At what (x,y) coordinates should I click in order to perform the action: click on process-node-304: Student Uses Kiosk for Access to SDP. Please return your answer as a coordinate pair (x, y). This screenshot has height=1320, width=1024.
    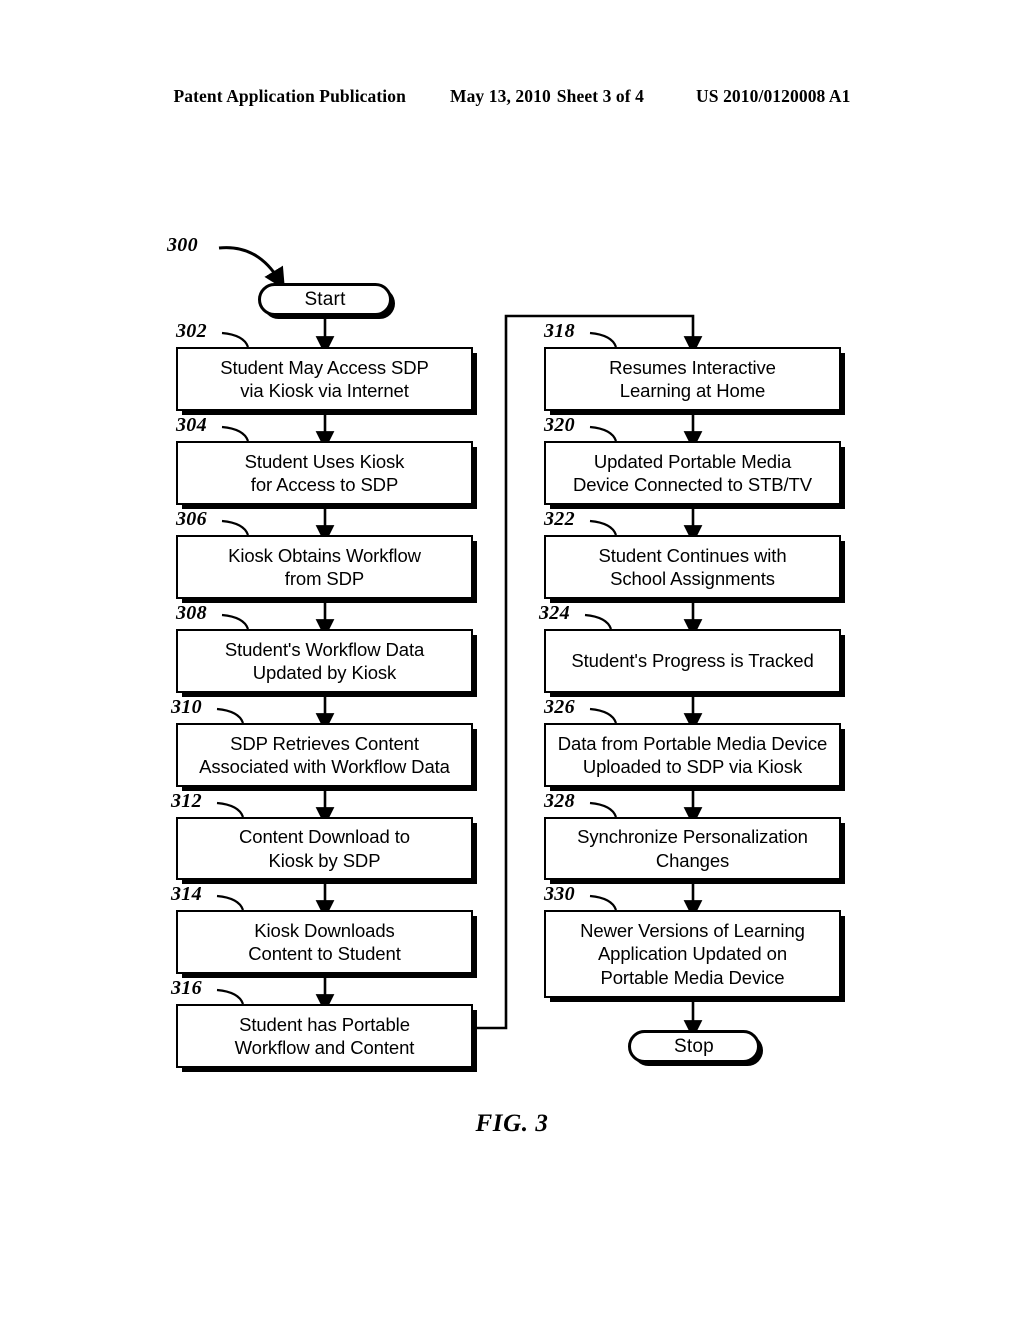
    Looking at the image, I should click on (324, 473).